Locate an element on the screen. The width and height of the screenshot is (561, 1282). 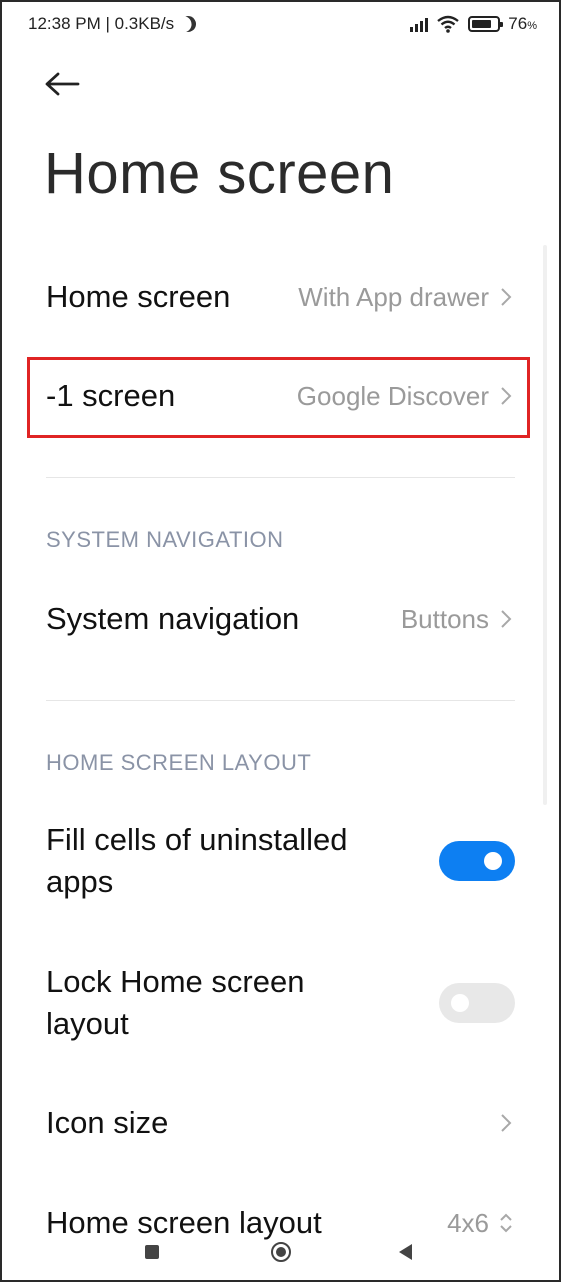
icon-size-setting-row: Icon size is located at coordinates (280, 1123).